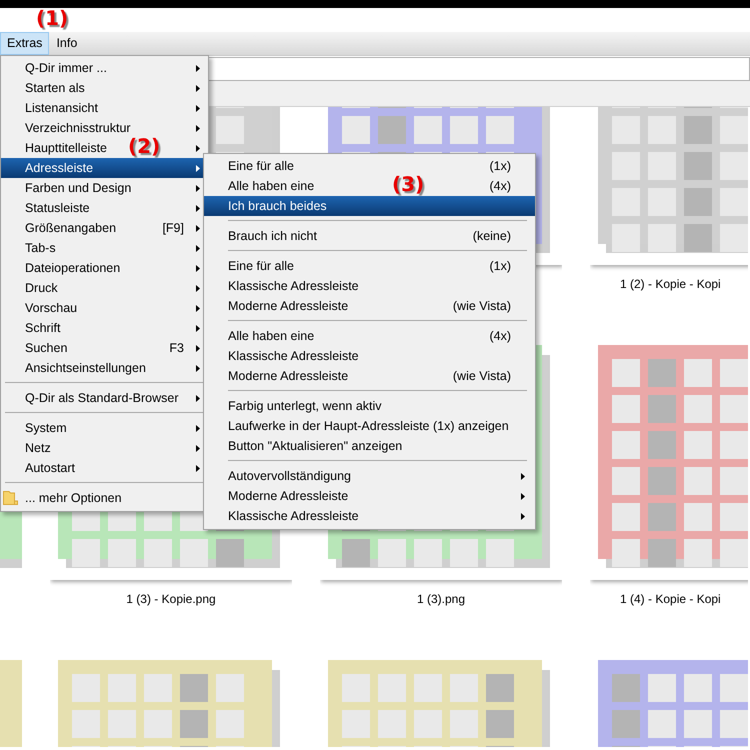 The height and width of the screenshot is (750, 750). What do you see at coordinates (369, 206) in the screenshot?
I see `menu-item: Ich brauch beides` at bounding box center [369, 206].